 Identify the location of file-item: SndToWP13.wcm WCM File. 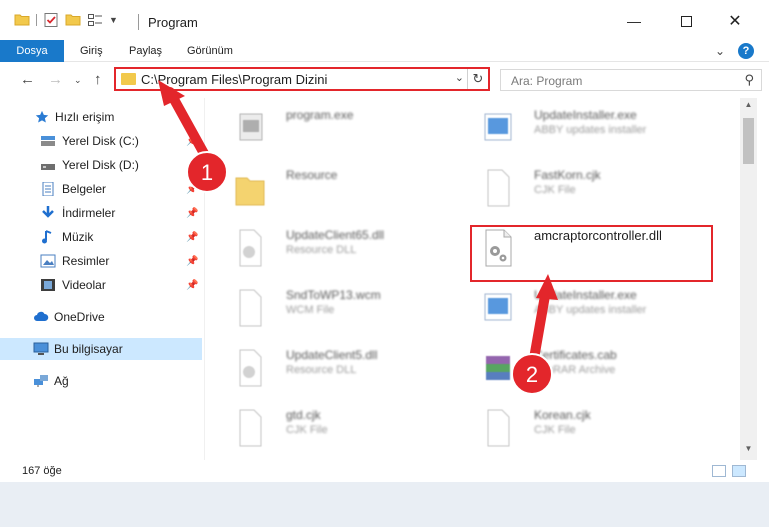
(347, 312).